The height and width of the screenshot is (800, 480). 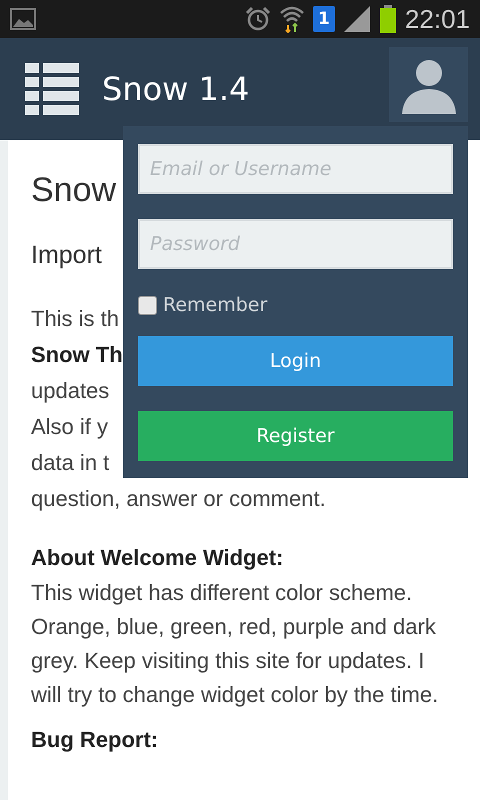 What do you see at coordinates (176, 89) in the screenshot?
I see `site-title: Snow 1.4` at bounding box center [176, 89].